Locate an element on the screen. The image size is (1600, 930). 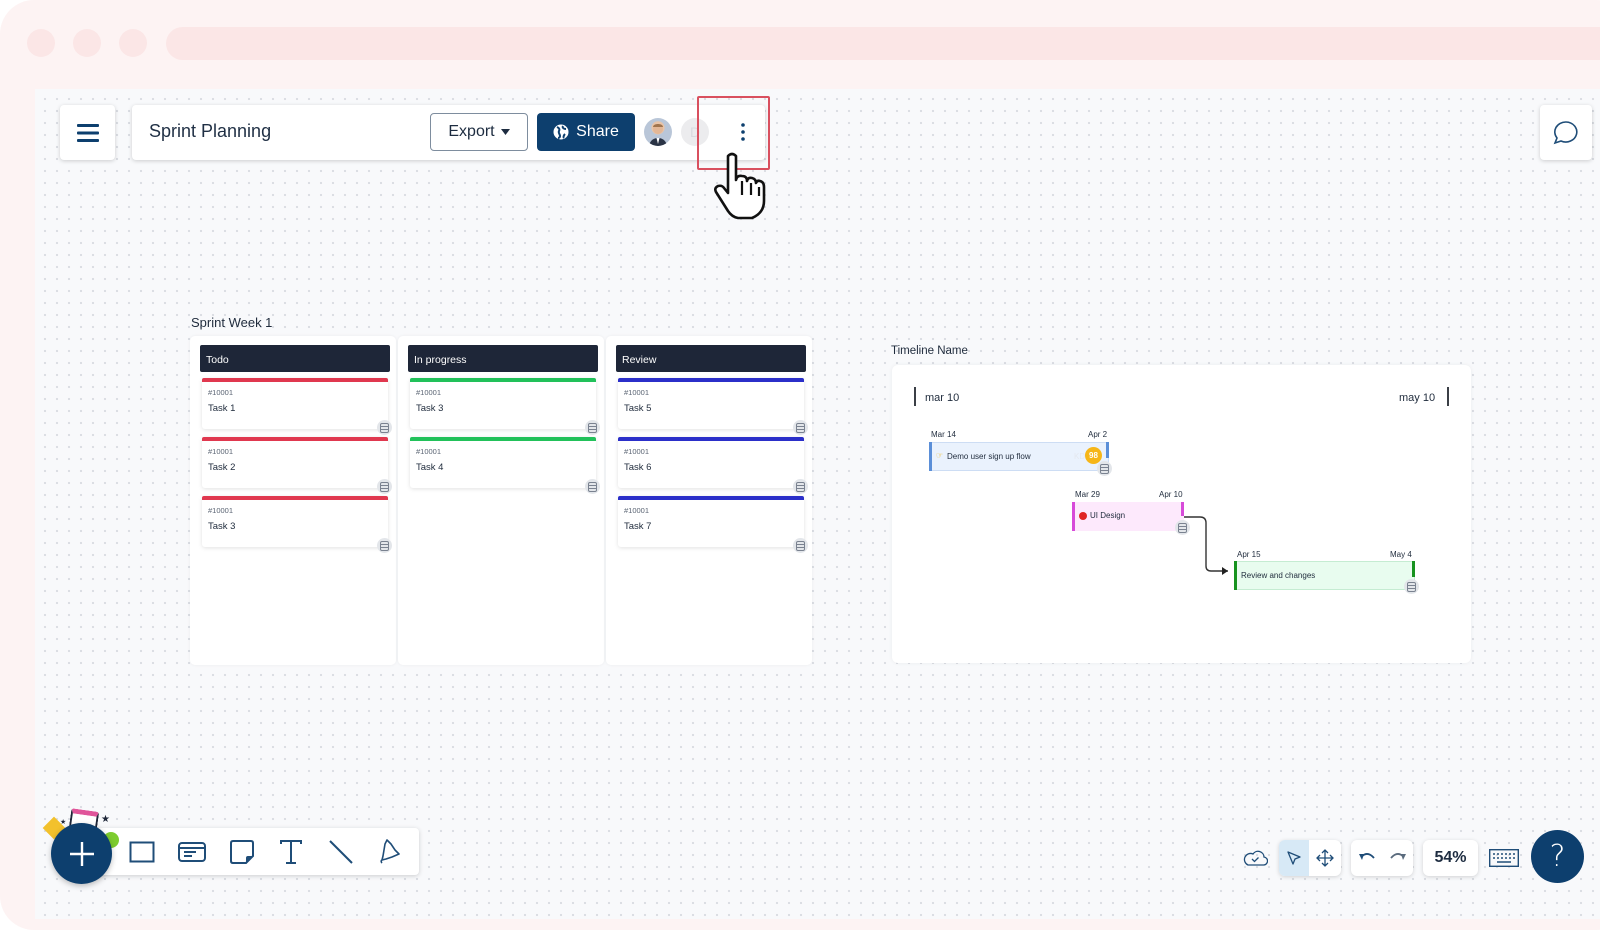
plus-icon is located at coordinates (81, 853).